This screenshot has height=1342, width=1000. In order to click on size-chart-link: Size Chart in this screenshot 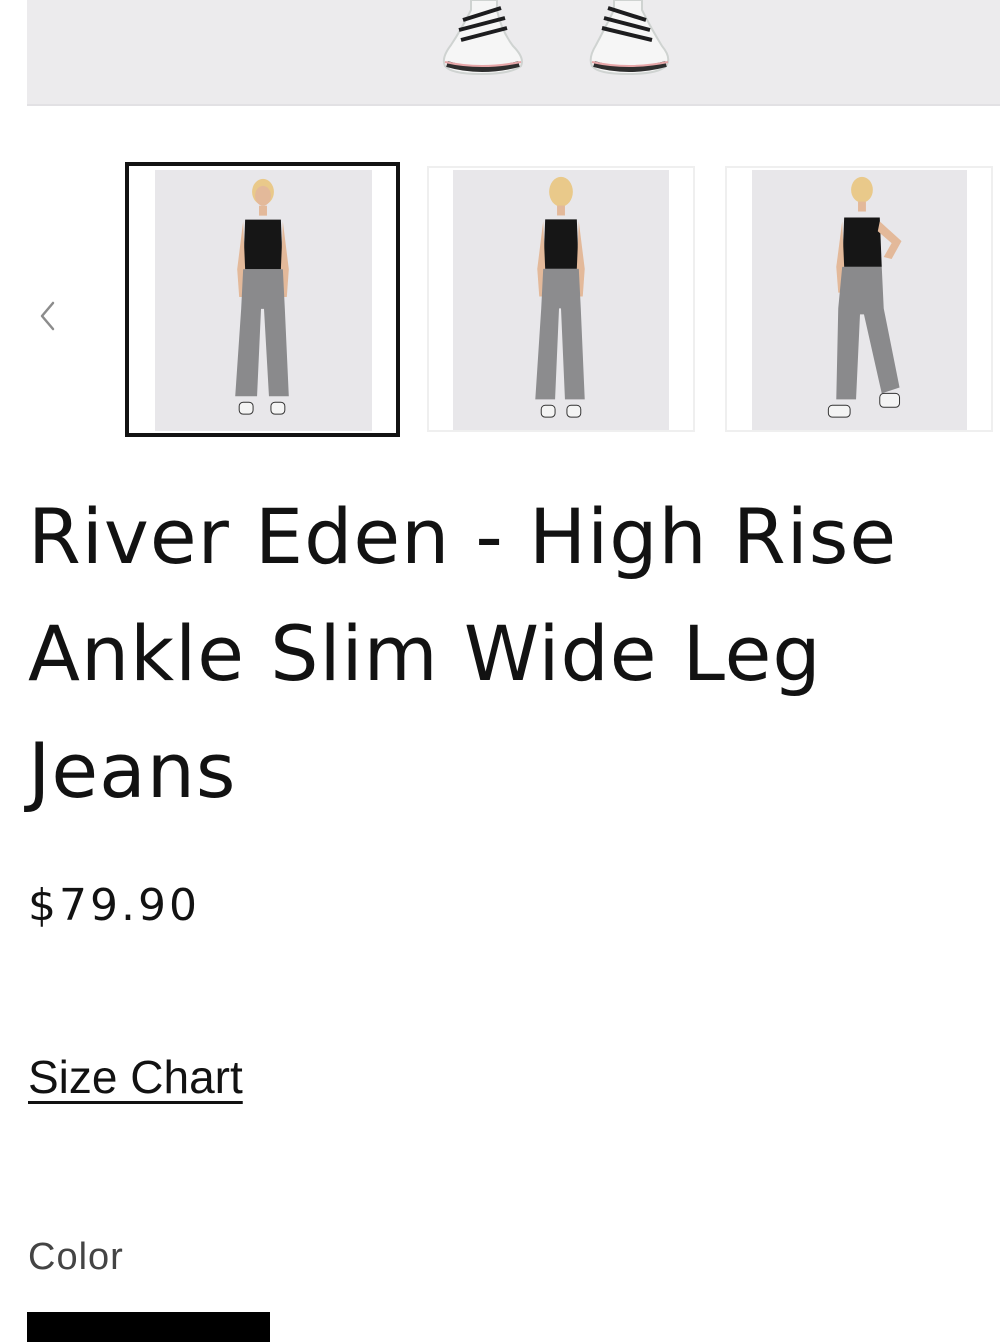, I will do `click(135, 1077)`.